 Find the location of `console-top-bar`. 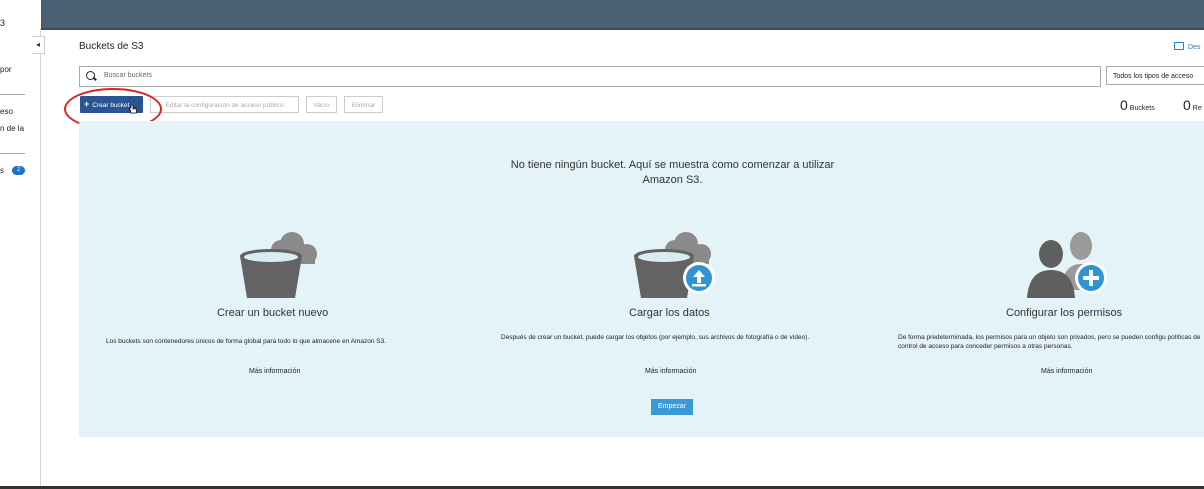

console-top-bar is located at coordinates (602, 15).